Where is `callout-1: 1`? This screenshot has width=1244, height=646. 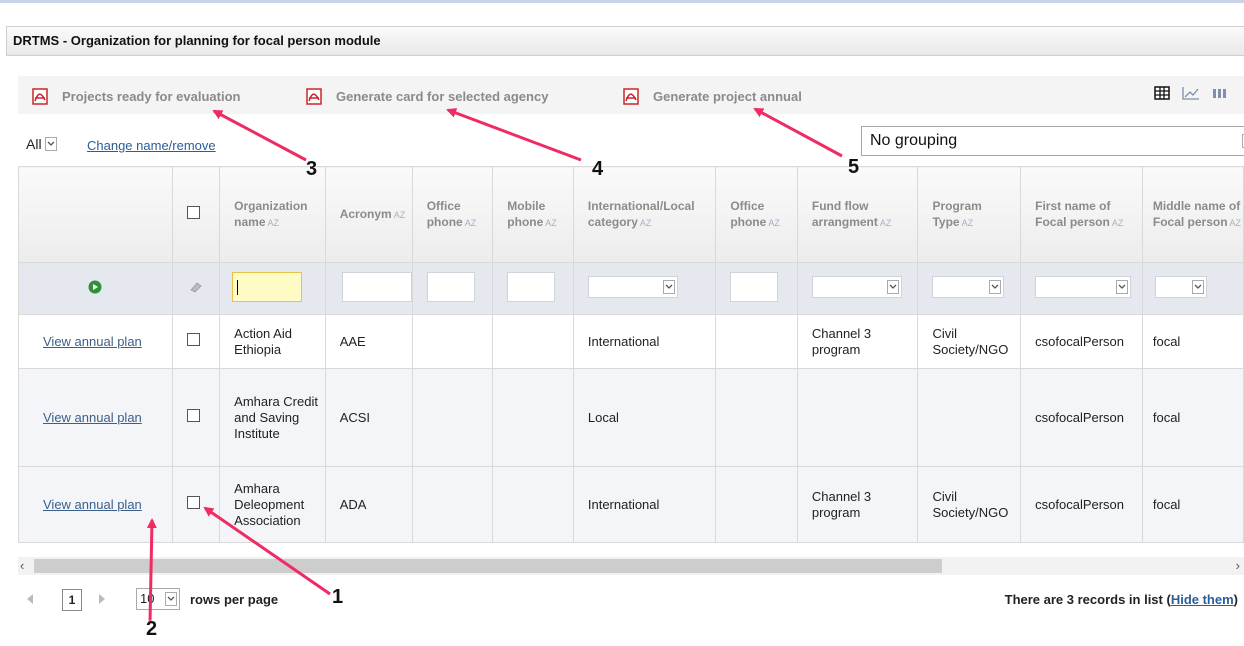 callout-1: 1 is located at coordinates (338, 597).